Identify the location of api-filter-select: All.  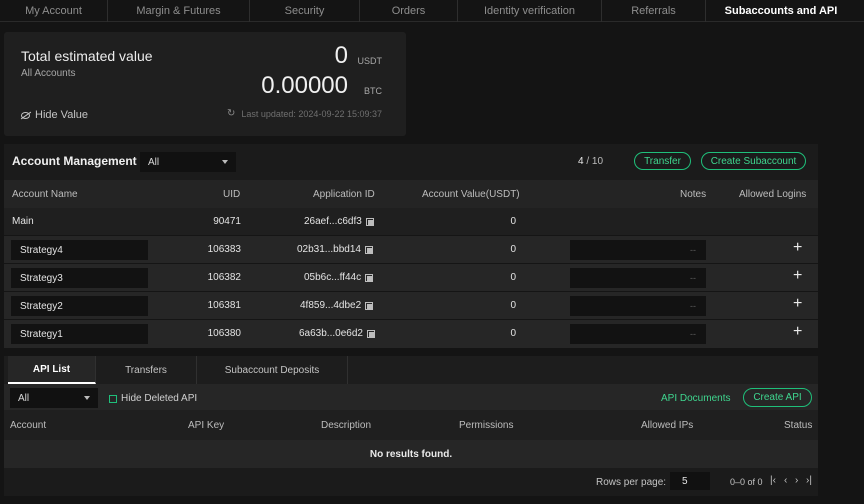
(54, 398).